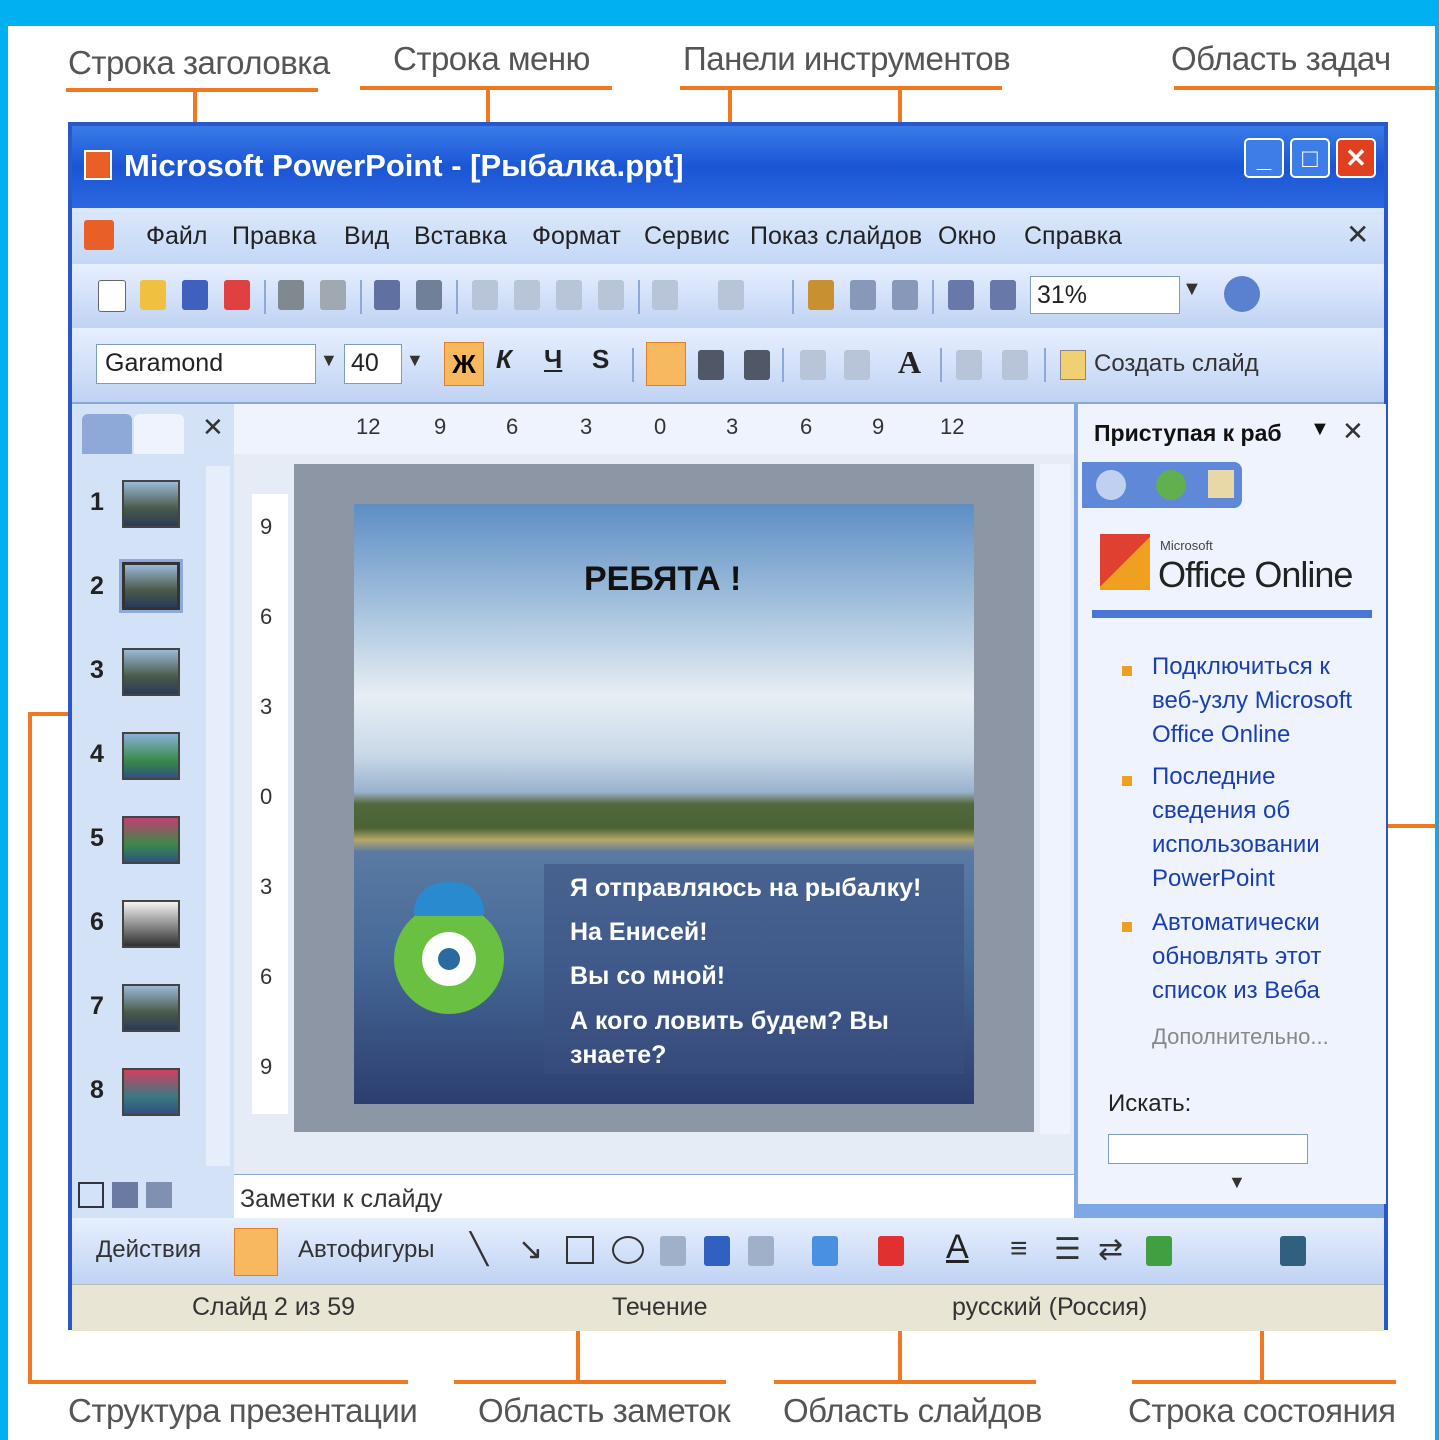  Describe the element at coordinates (687, 236) in the screenshot. I see `menu-tools: Сервис` at that location.